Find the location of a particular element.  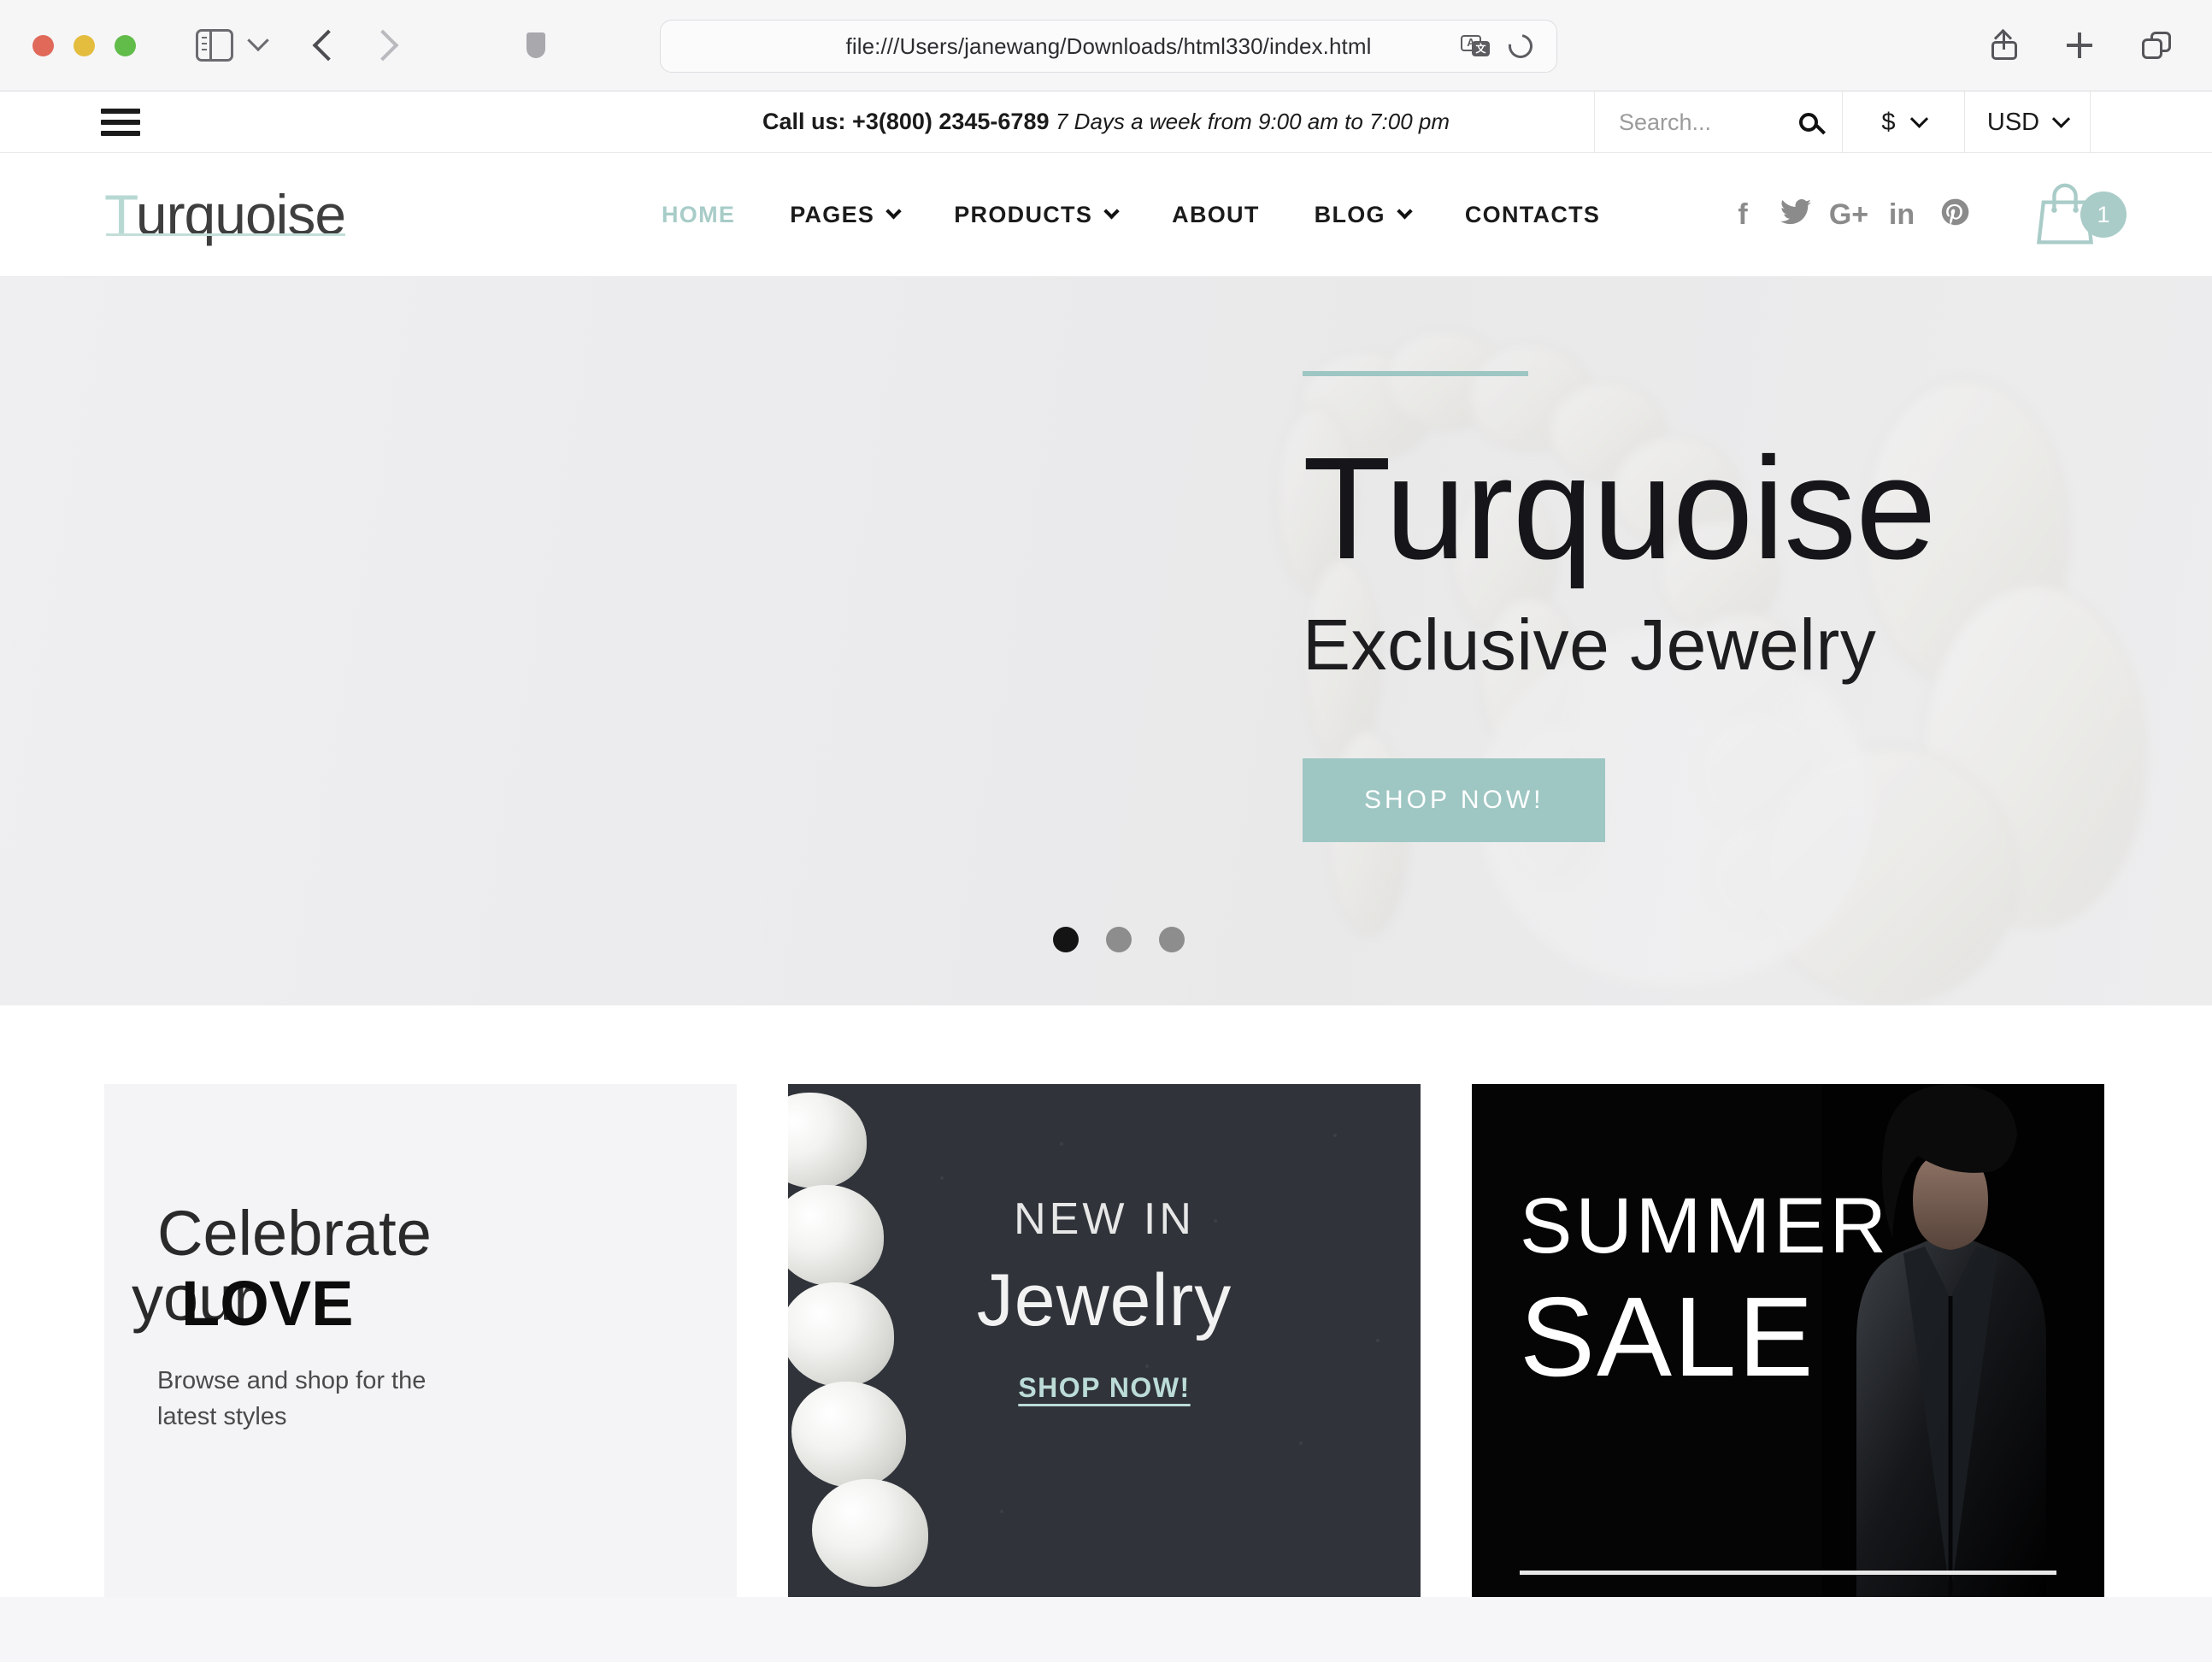

plus-icon is located at coordinates (2079, 45).